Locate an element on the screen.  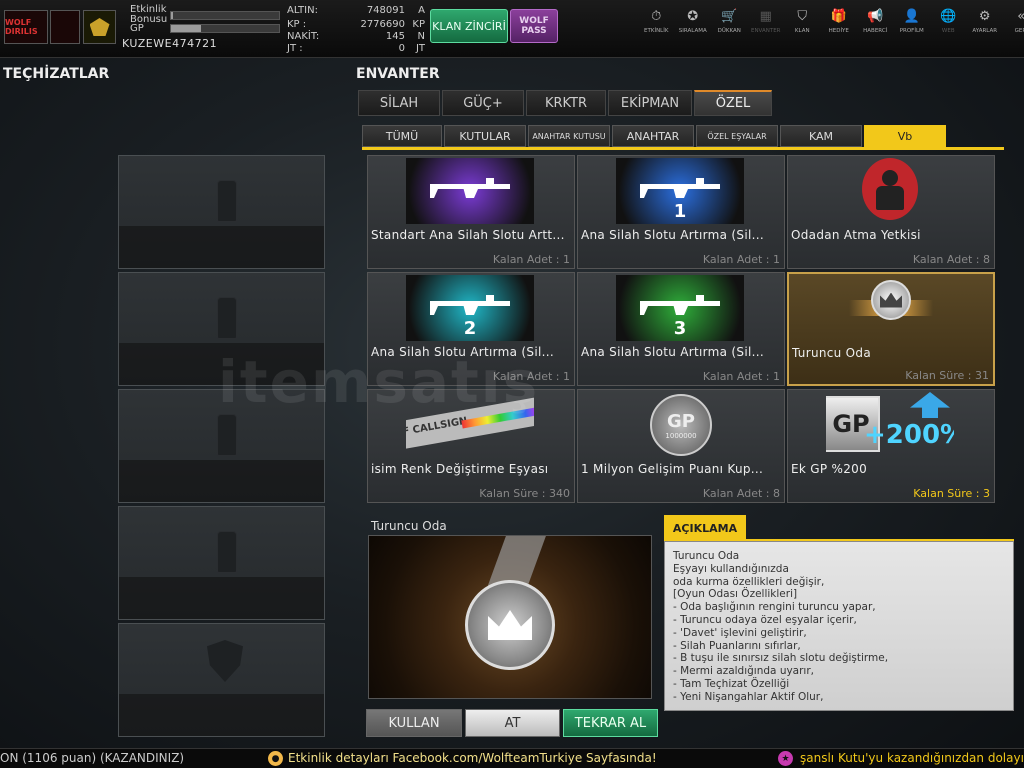
sub-tab: TÜMÜ is located at coordinates (402, 136).